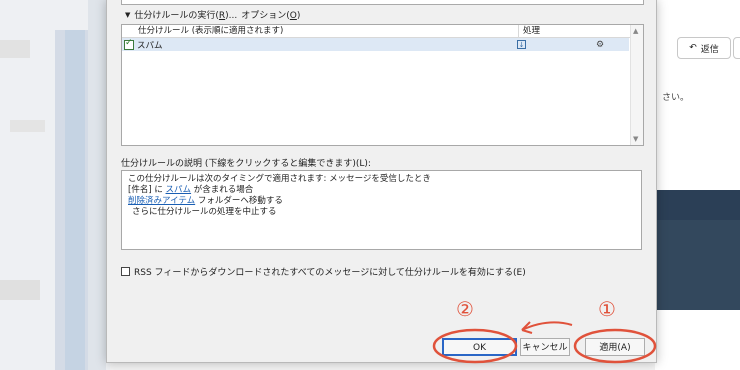 The height and width of the screenshot is (370, 740). I want to click on button-bar, so click(381, 346).